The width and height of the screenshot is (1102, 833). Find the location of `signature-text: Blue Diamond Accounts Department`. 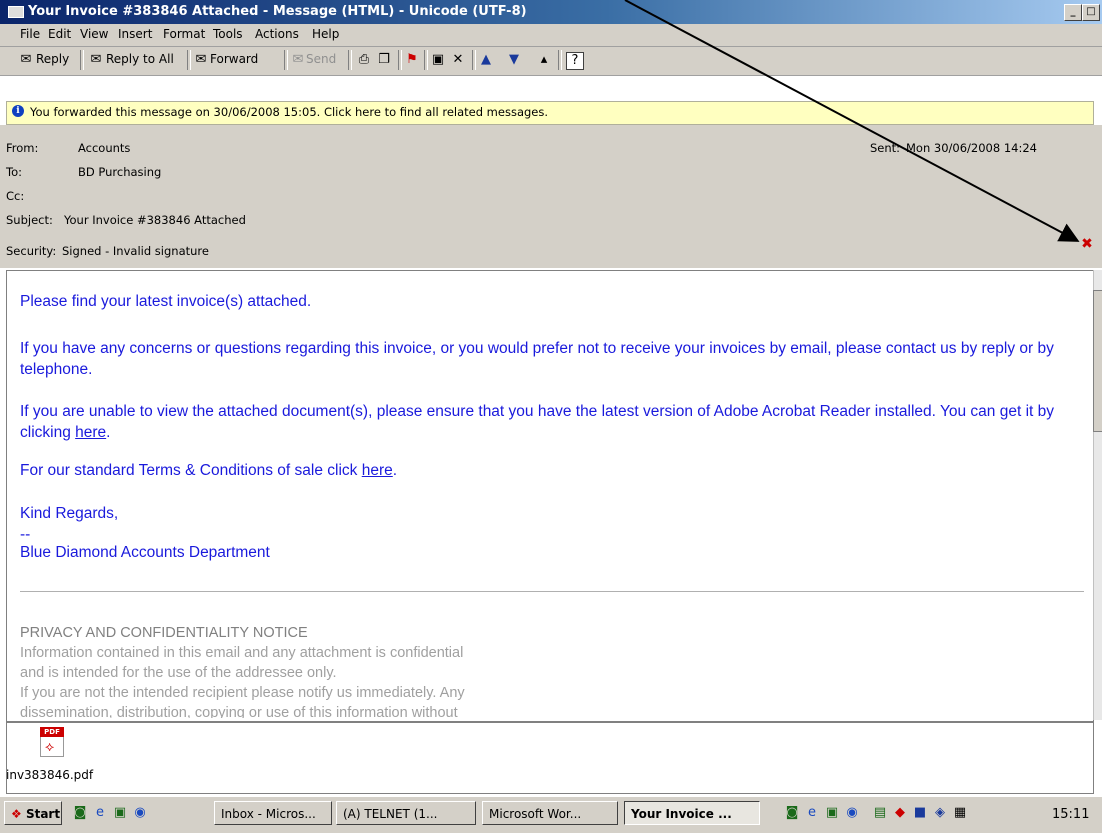

signature-text: Blue Diamond Accounts Department is located at coordinates (145, 552).